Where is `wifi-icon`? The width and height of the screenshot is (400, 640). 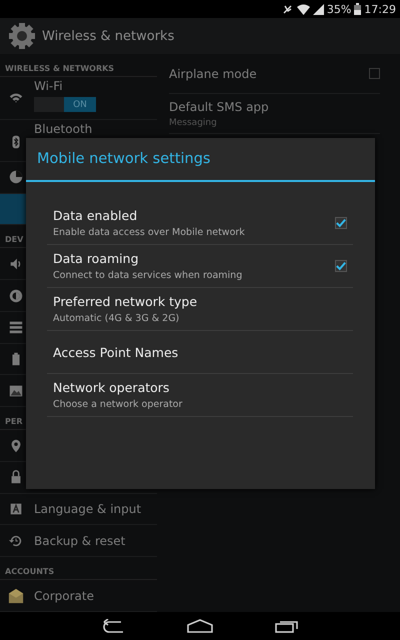 wifi-icon is located at coordinates (303, 9).